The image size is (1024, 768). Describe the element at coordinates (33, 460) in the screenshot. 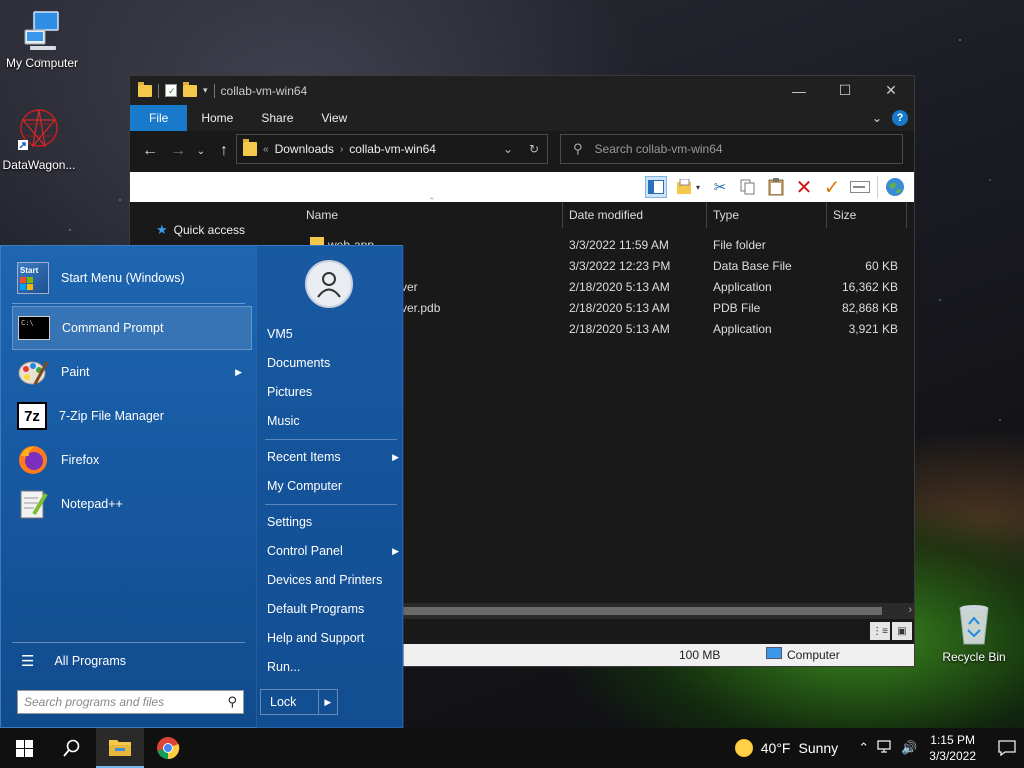

I see `firefox-icon` at that location.